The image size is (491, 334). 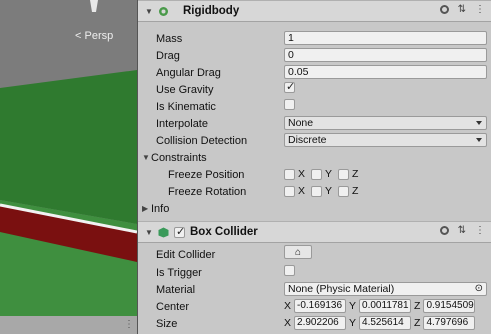 I want to click on angular-drag-label: Angular Drag, so click(x=188, y=72).